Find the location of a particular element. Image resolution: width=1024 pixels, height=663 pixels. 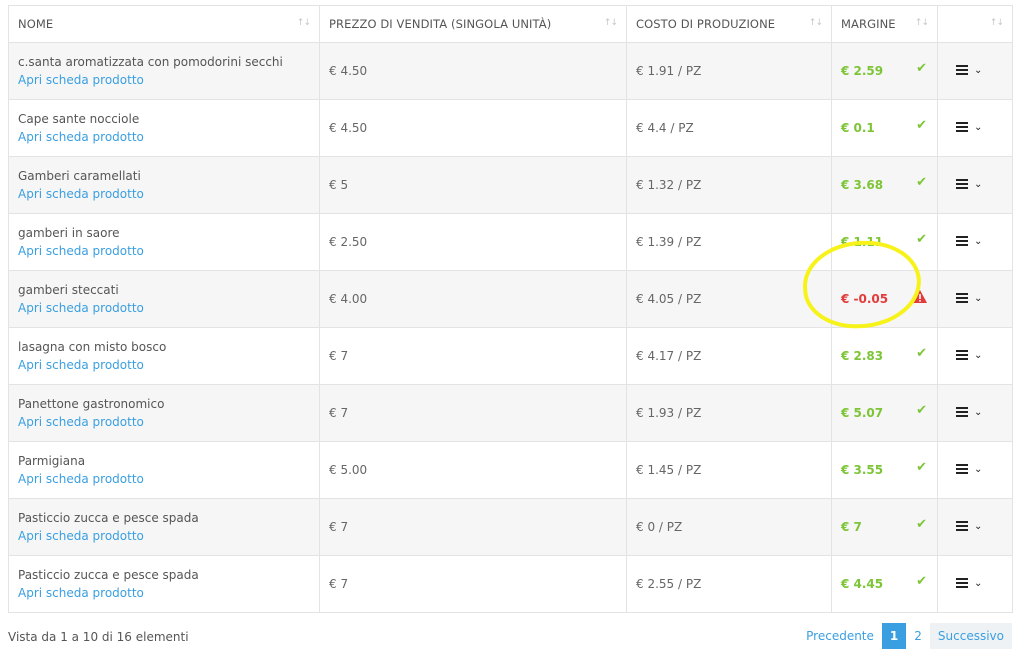

column-header-margine: MARGINE ↑↓ is located at coordinates (884, 24).